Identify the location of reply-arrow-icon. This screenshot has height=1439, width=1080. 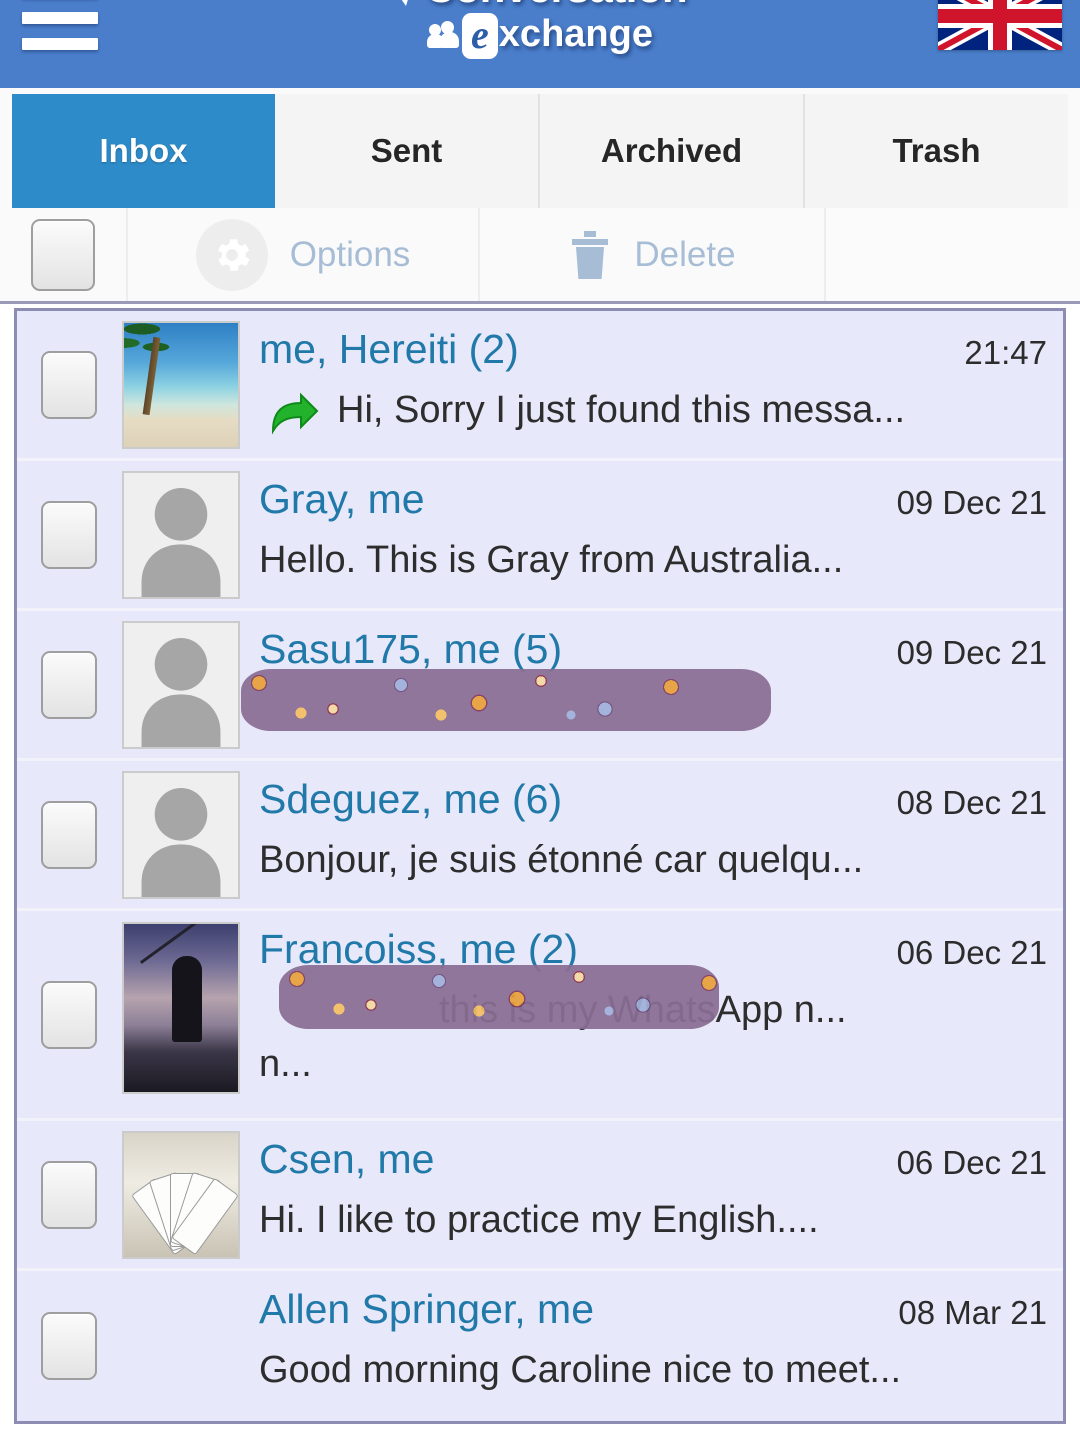
(291, 413).